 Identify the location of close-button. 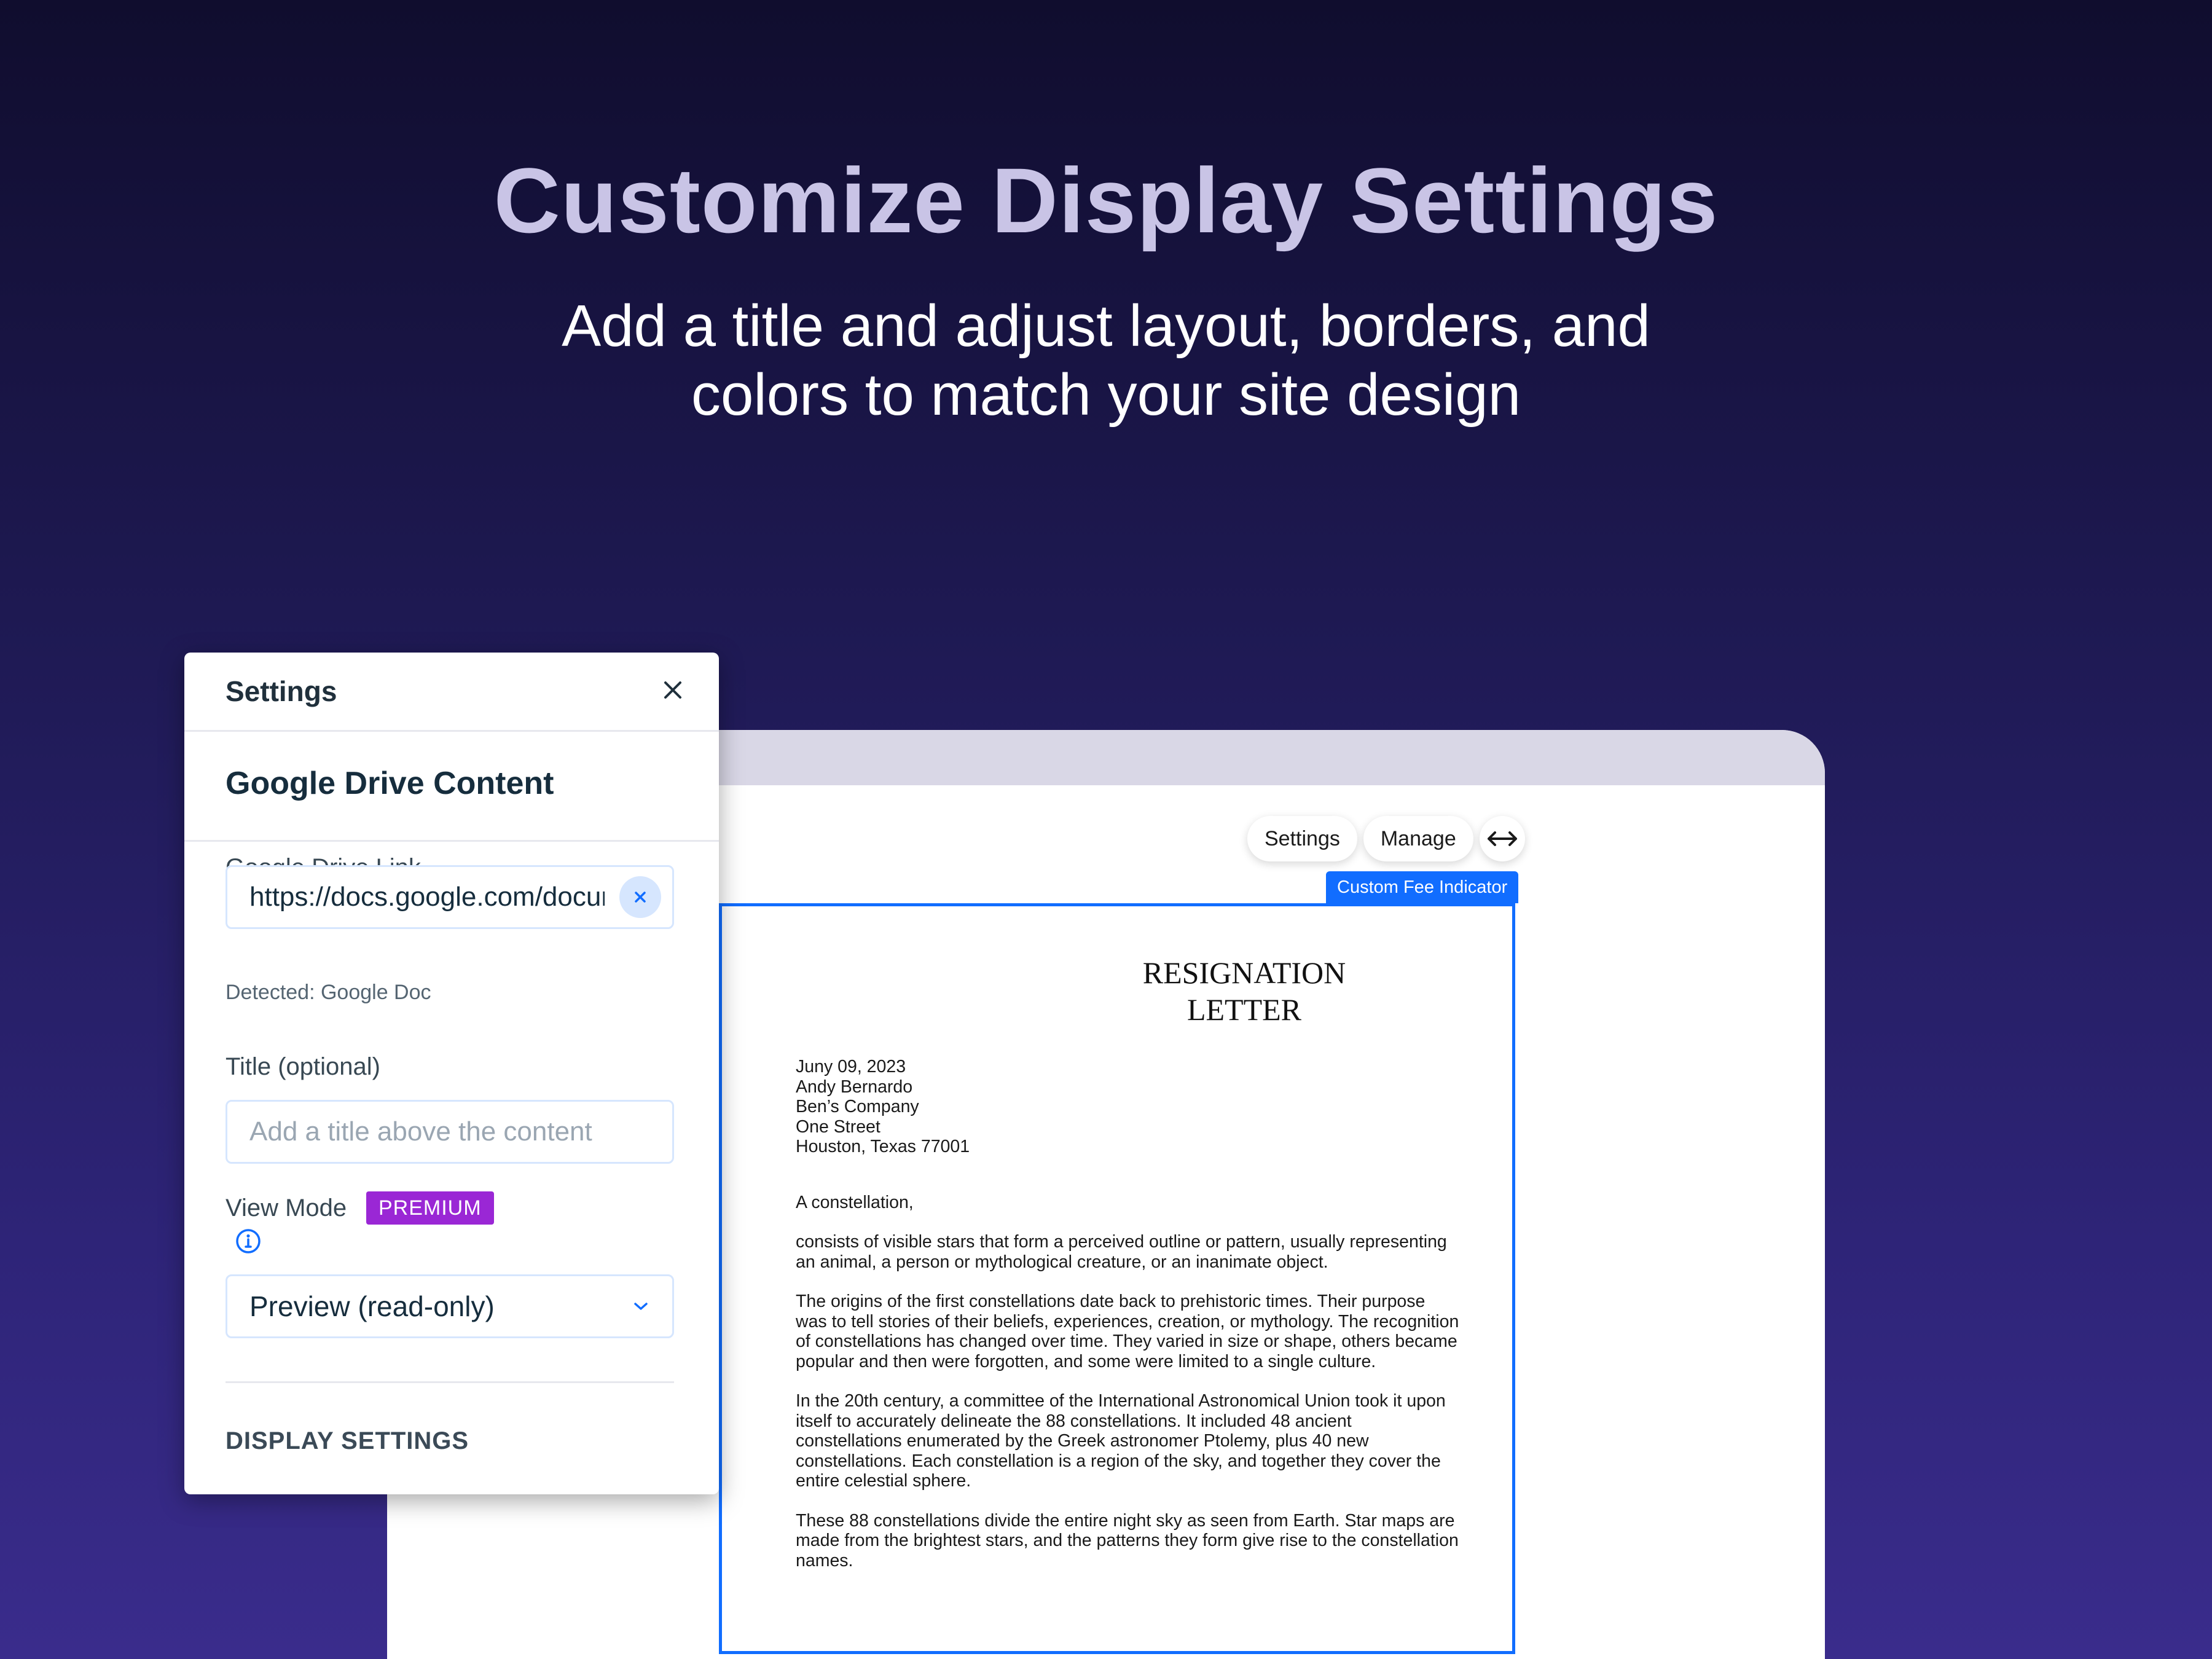
(672, 690).